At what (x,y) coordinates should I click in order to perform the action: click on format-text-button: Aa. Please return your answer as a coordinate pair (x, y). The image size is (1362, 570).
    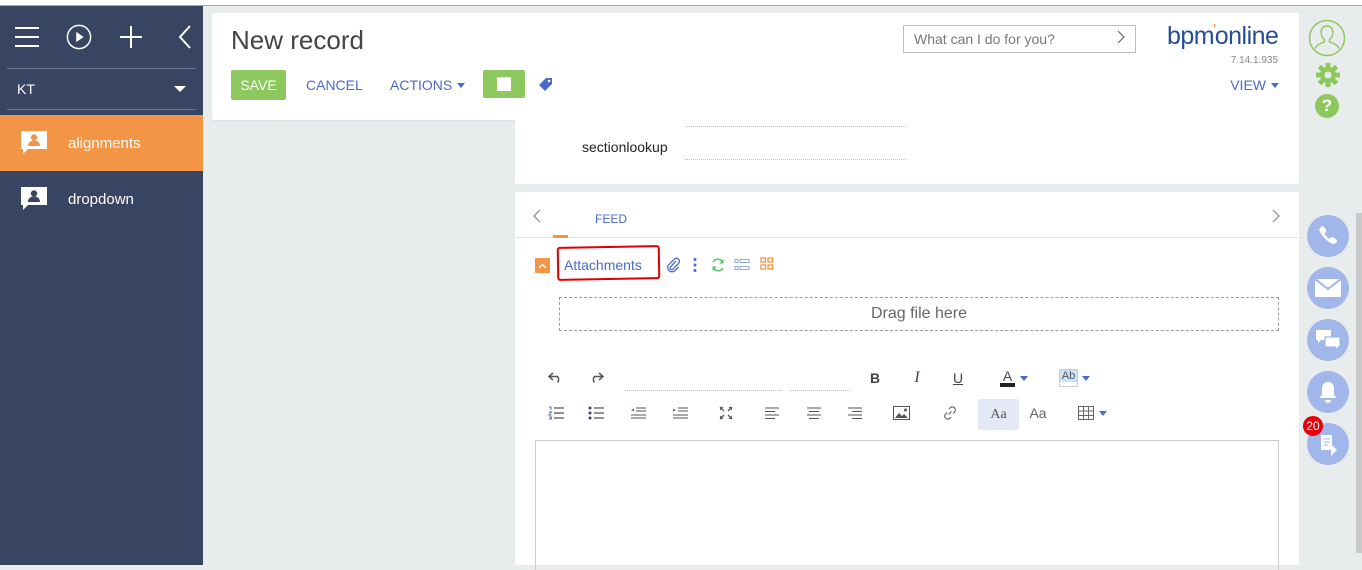
    Looking at the image, I should click on (998, 414).